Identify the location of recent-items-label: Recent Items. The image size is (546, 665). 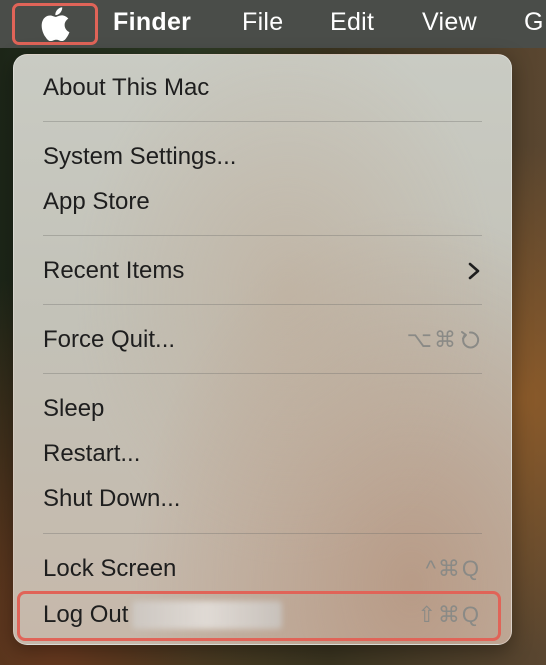
(114, 270).